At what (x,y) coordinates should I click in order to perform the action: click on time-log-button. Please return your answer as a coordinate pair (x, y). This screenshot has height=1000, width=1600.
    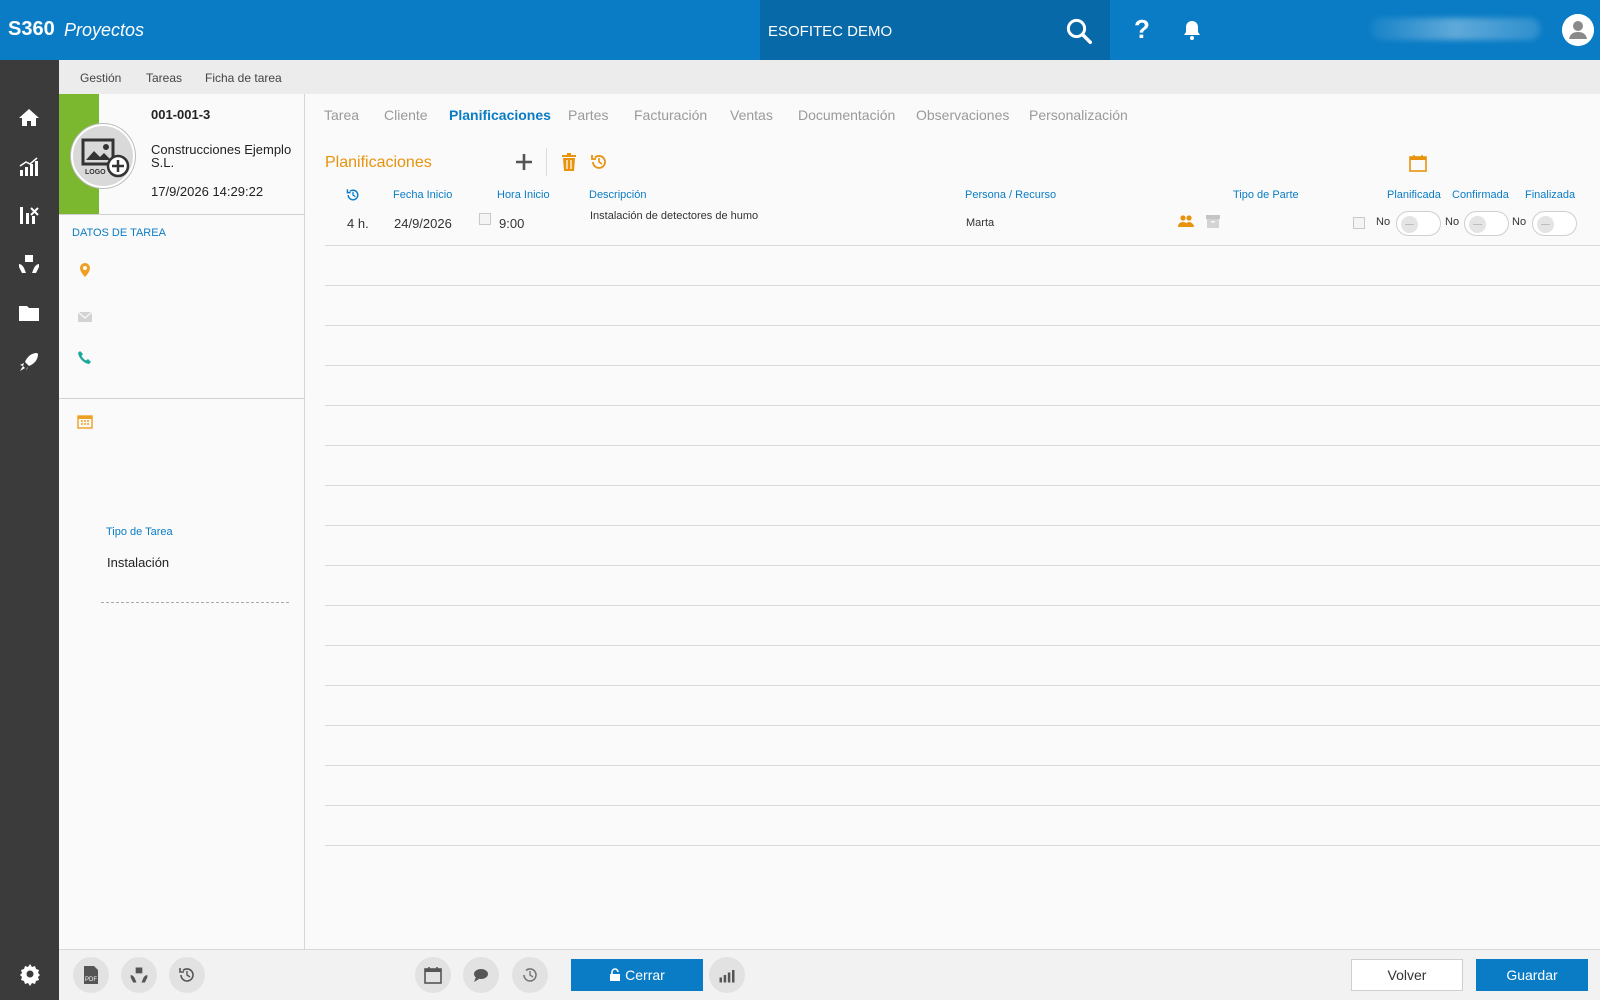
    Looking at the image, I should click on (530, 975).